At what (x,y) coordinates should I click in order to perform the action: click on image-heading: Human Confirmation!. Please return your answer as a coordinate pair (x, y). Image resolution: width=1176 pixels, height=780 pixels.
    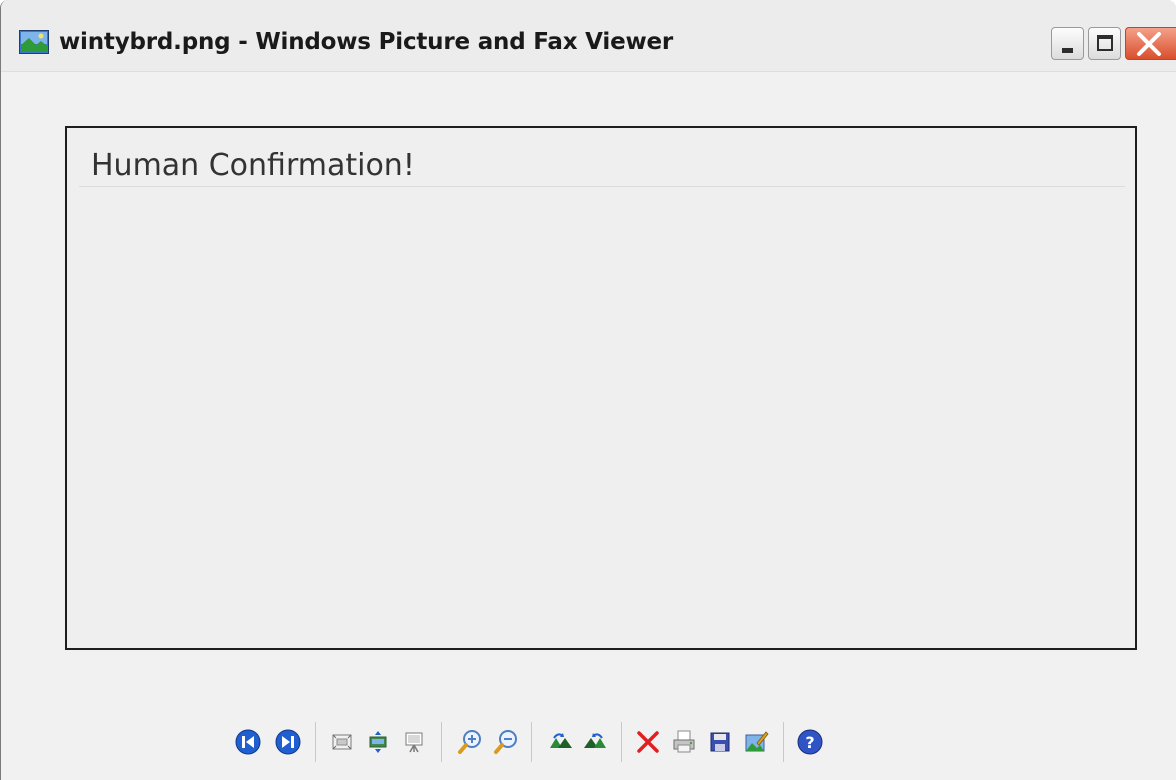
    Looking at the image, I should click on (253, 165).